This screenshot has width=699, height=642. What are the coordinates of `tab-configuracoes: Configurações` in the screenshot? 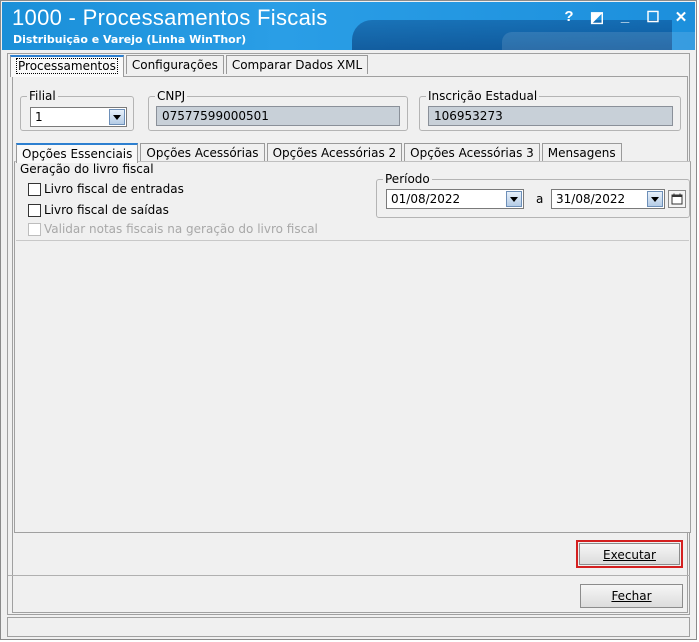 It's located at (174, 64).